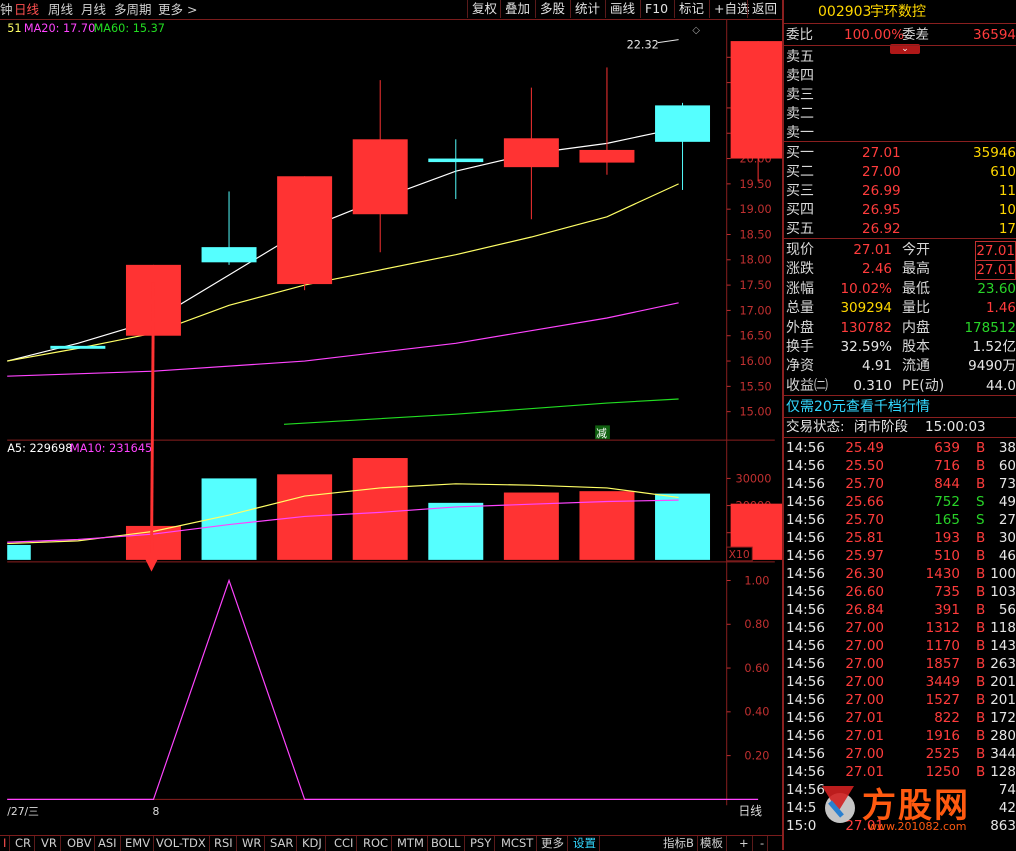 The image size is (1016, 851). Describe the element at coordinates (138, 843) in the screenshot. I see `tab-emv: EMV` at that location.